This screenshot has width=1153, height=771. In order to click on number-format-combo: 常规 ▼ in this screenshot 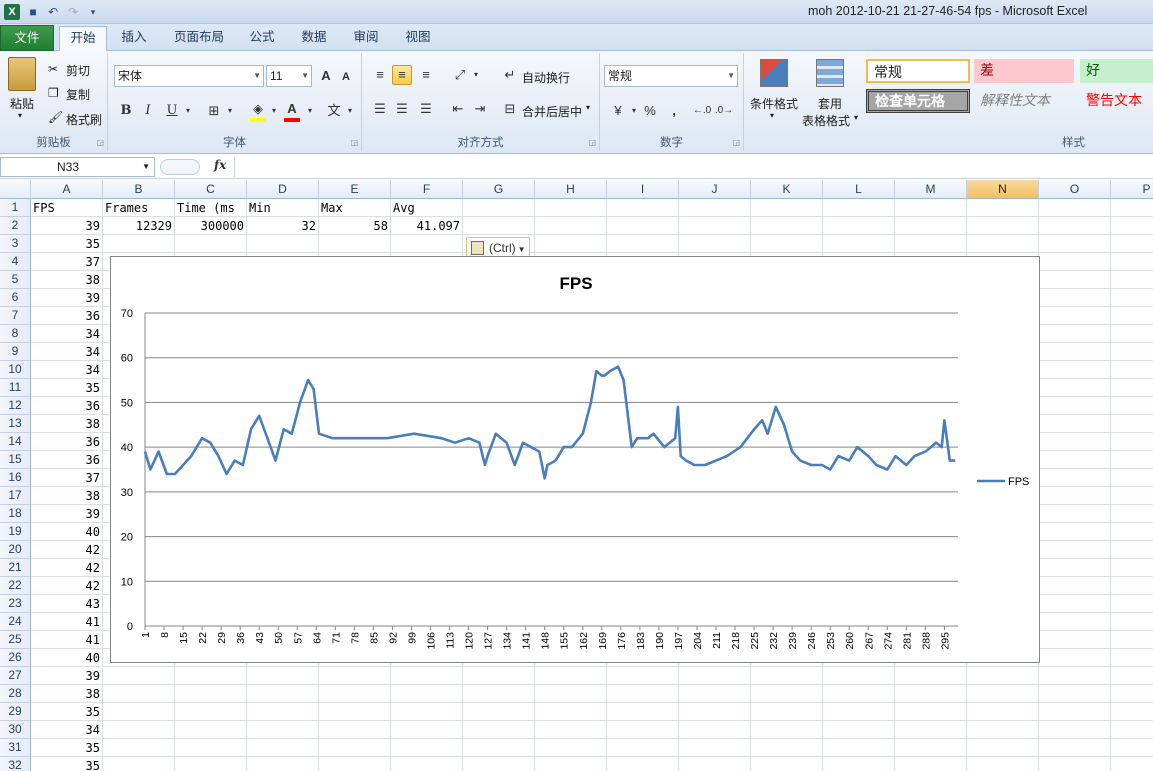, I will do `click(671, 76)`.